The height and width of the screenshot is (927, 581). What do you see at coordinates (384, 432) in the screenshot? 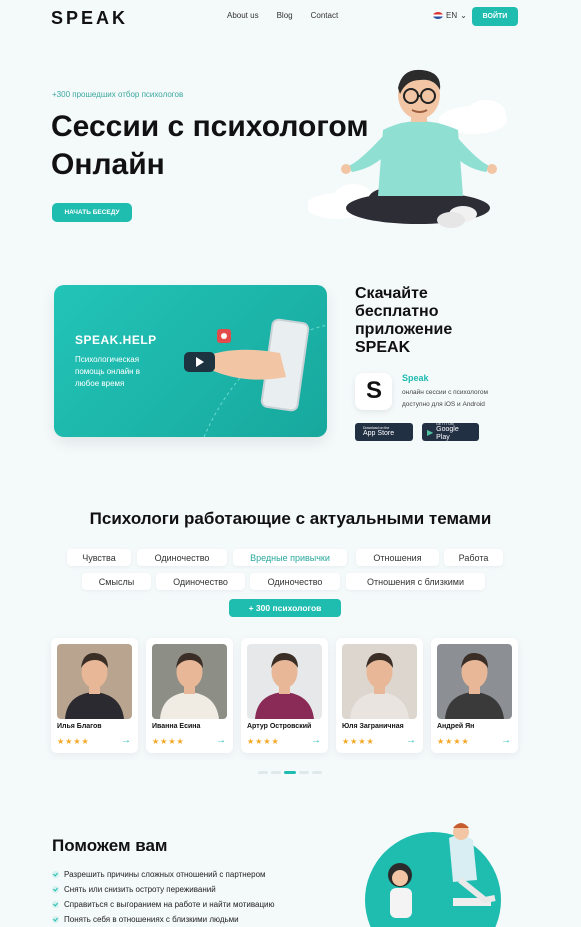
I see `app-store-button: Download on the App Store` at bounding box center [384, 432].